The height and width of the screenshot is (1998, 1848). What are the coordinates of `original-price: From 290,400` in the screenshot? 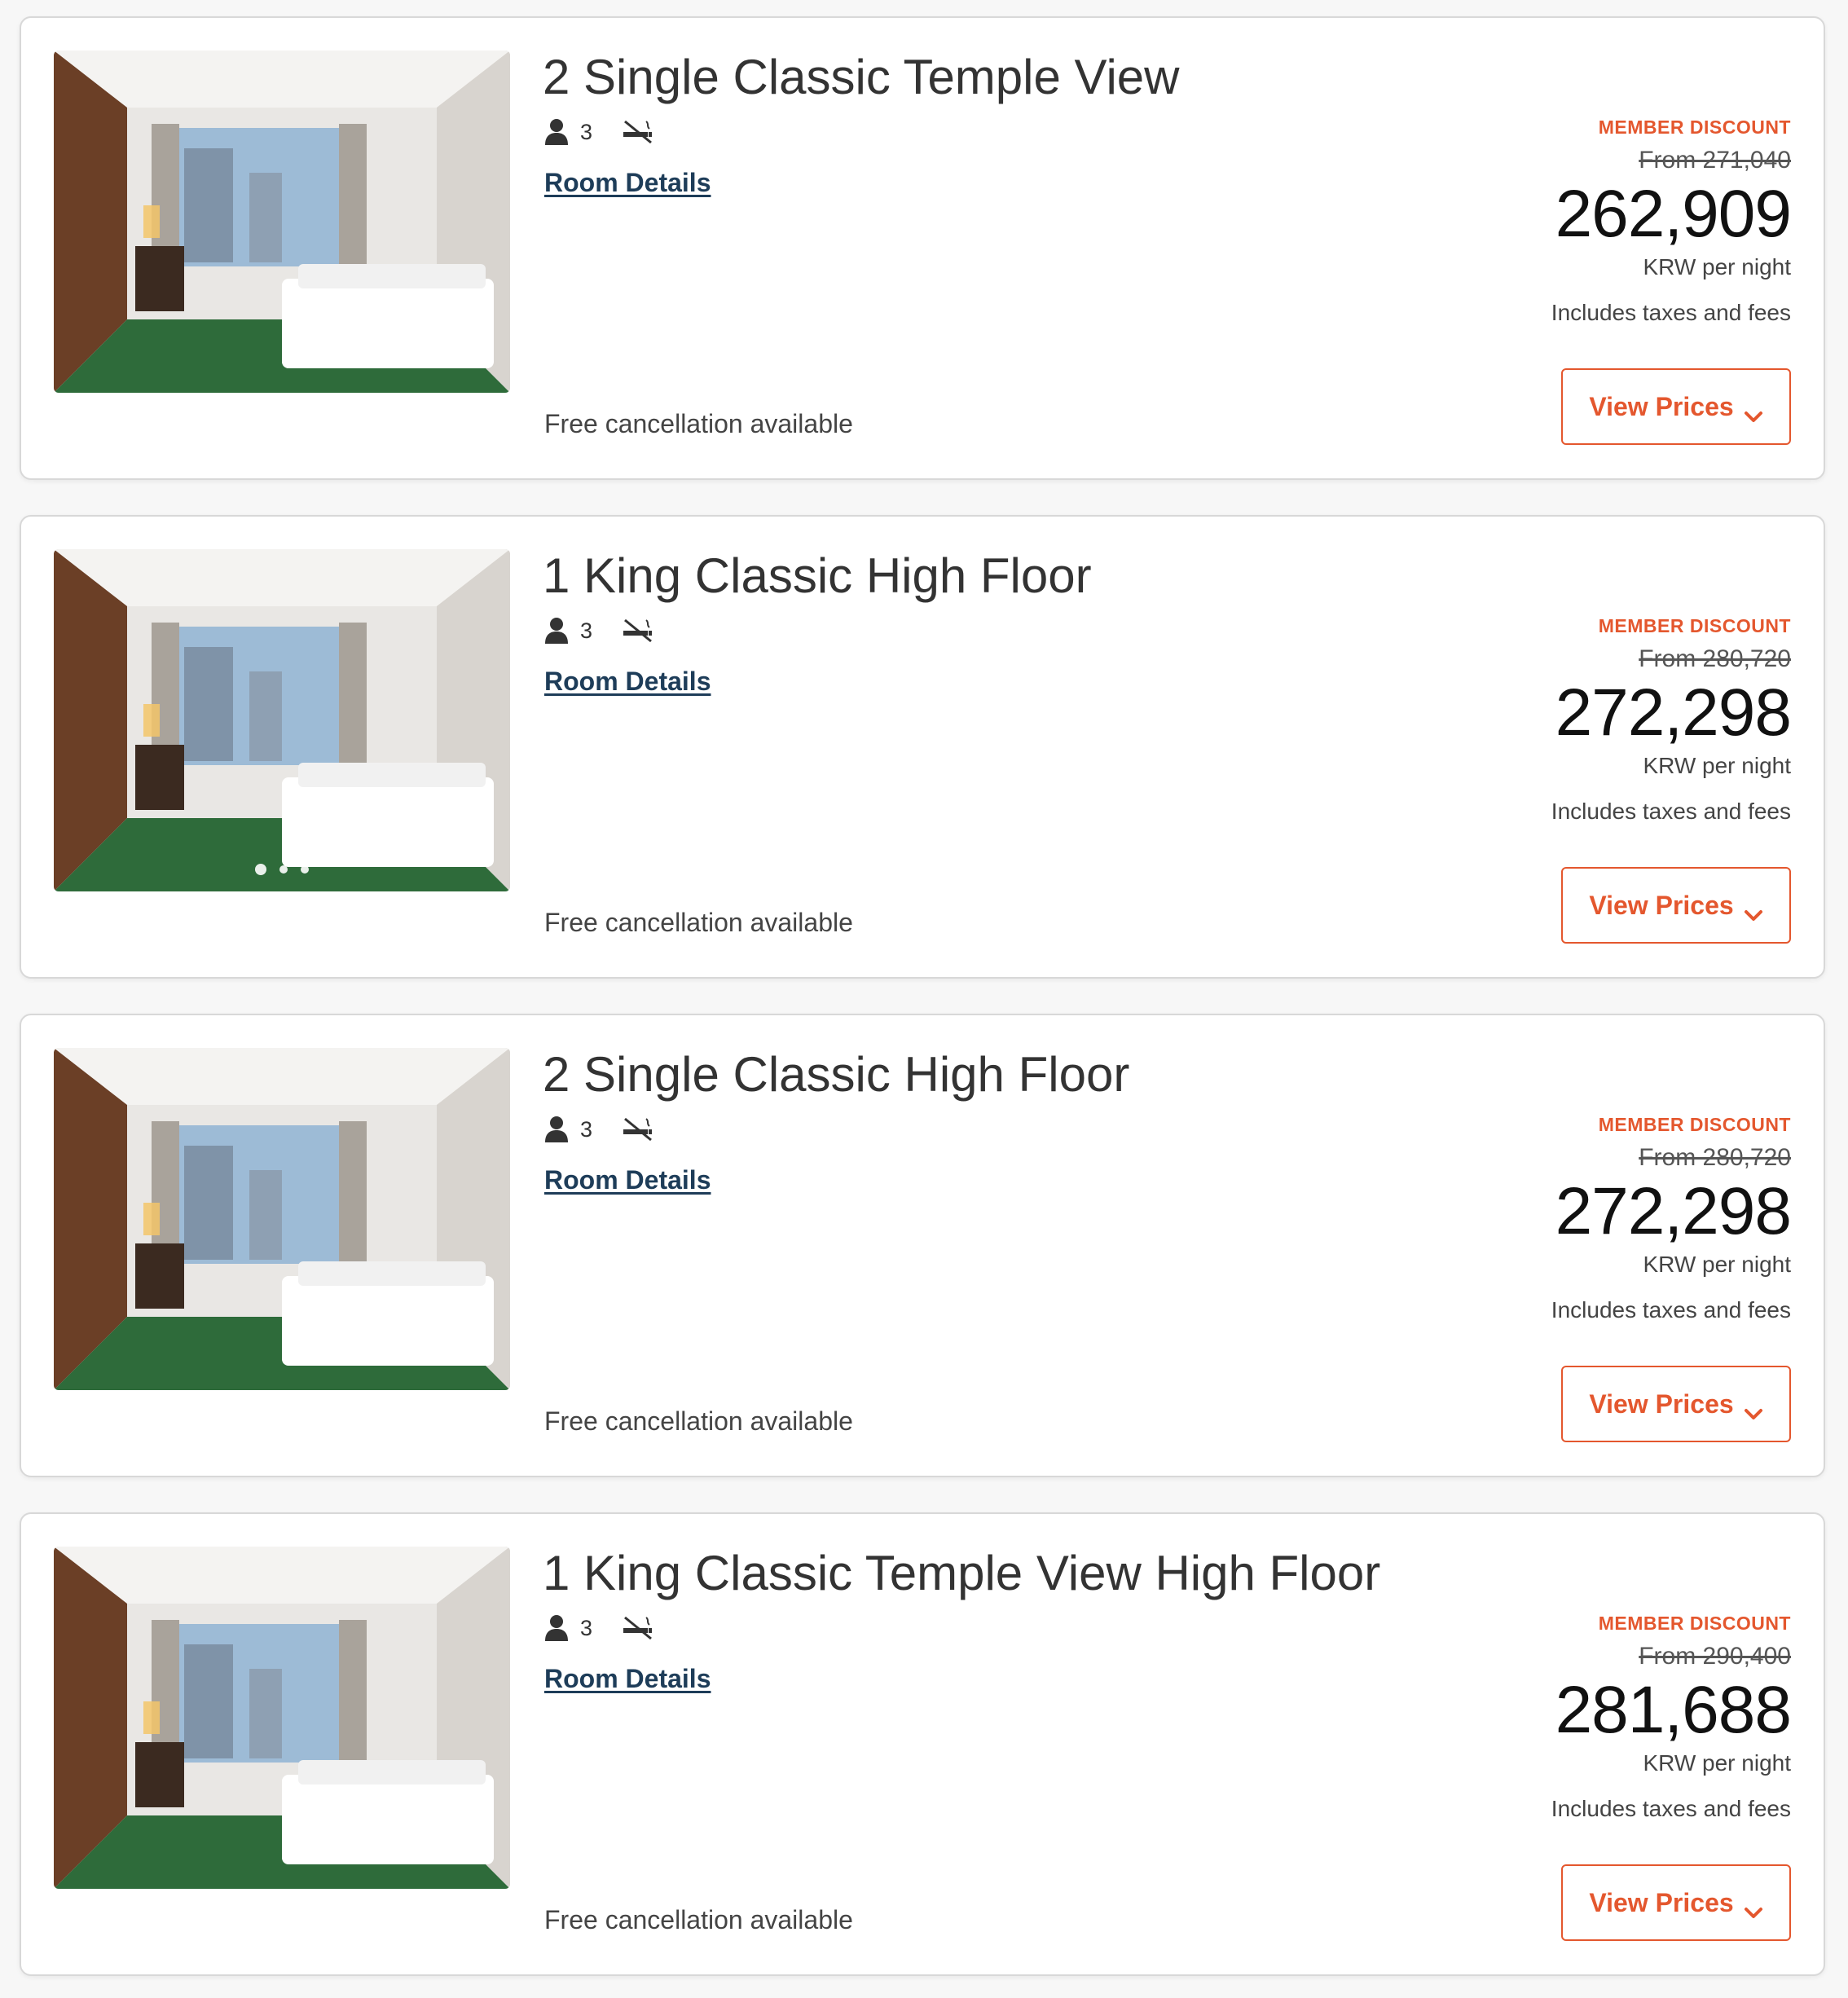 It's located at (1715, 1656).